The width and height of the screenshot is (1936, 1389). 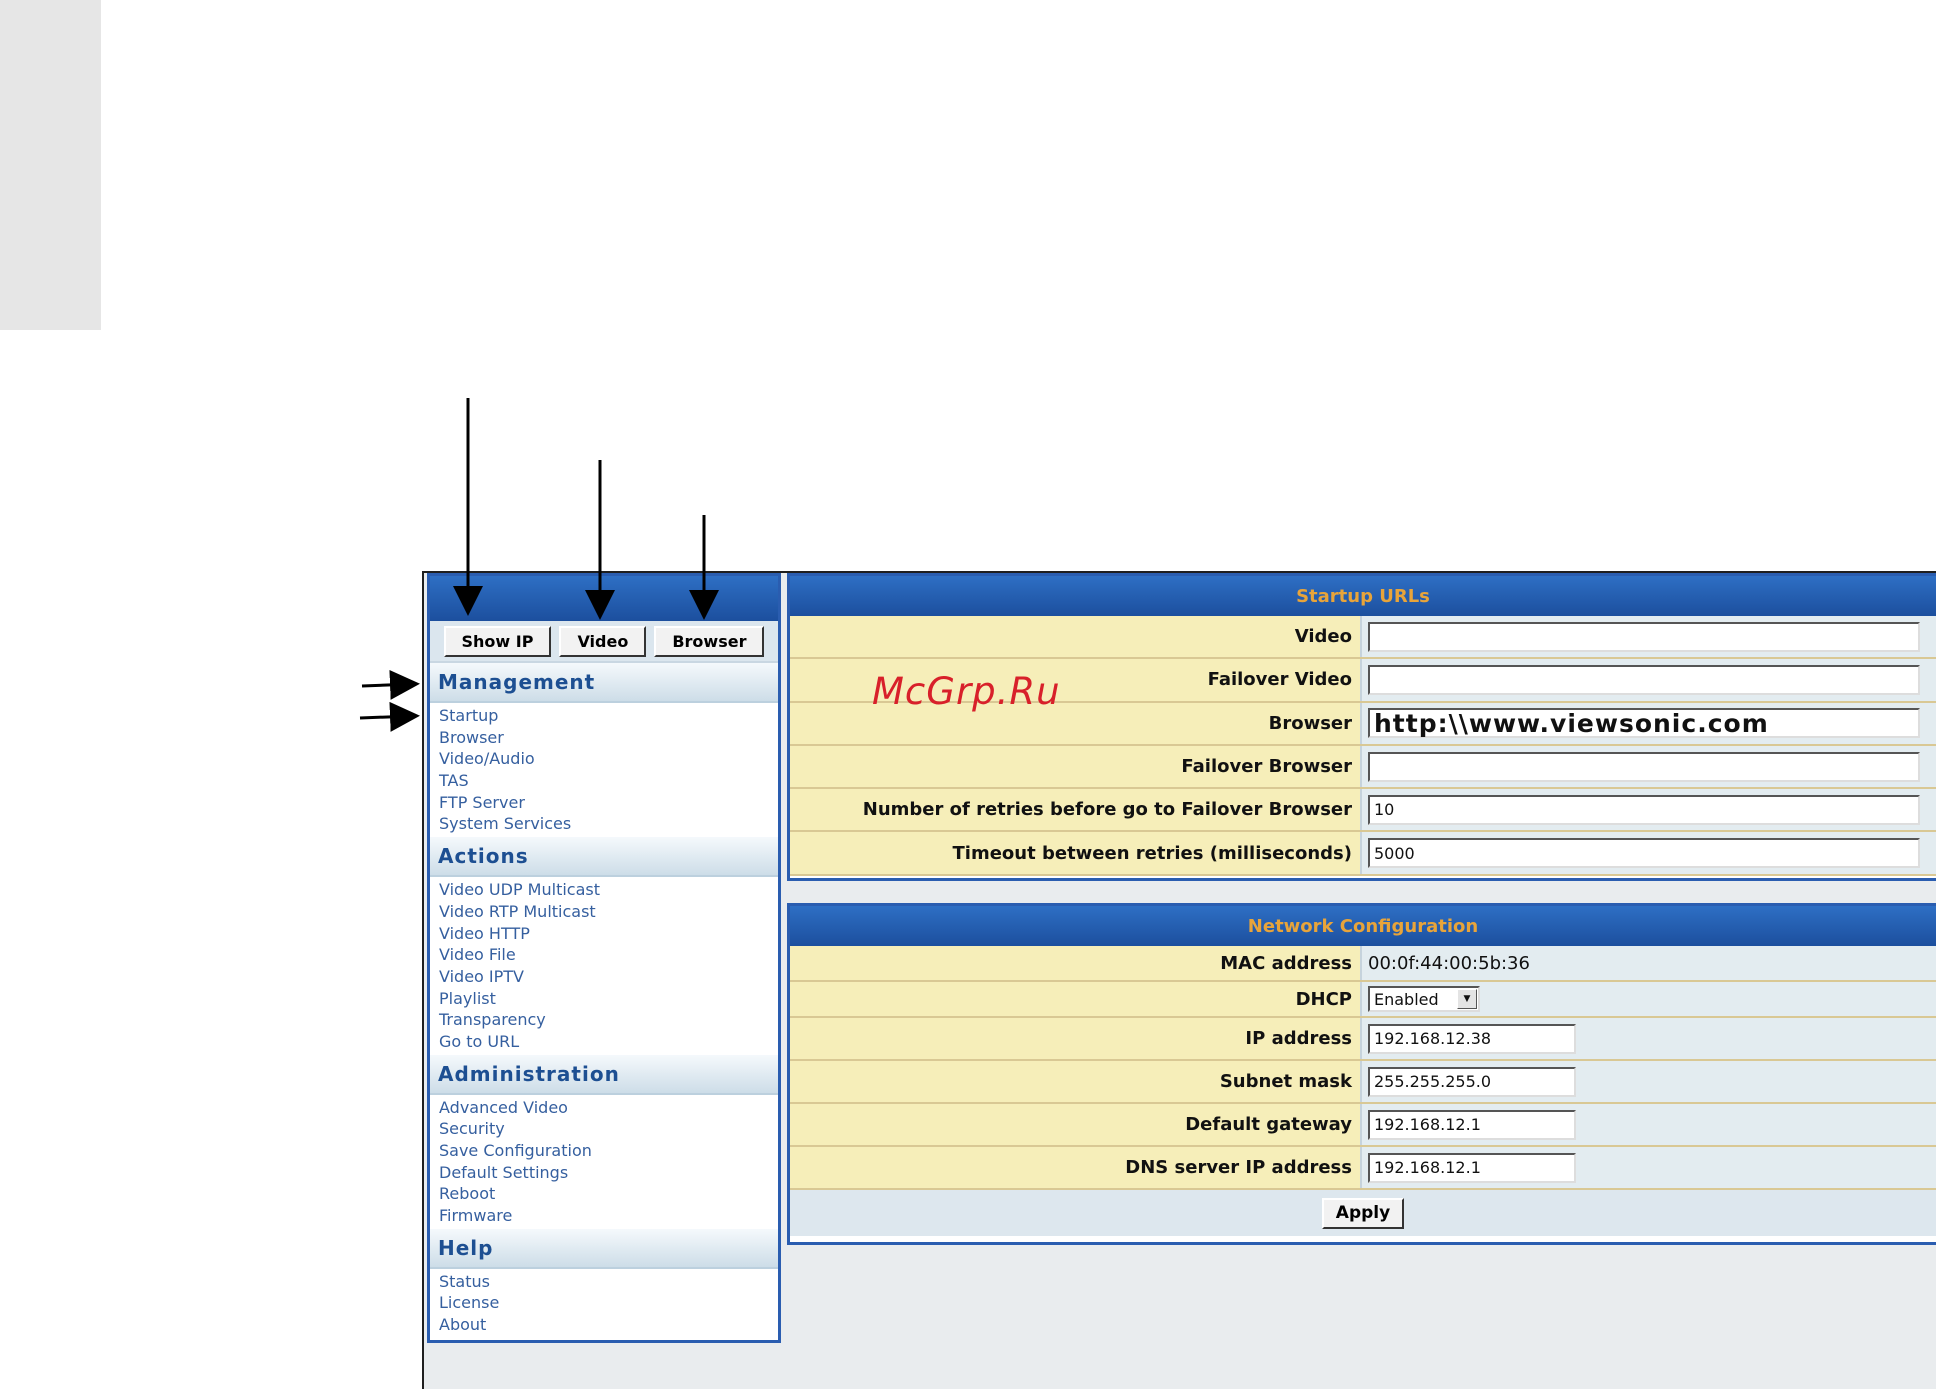 I want to click on video-button: Video, so click(x=603, y=641).